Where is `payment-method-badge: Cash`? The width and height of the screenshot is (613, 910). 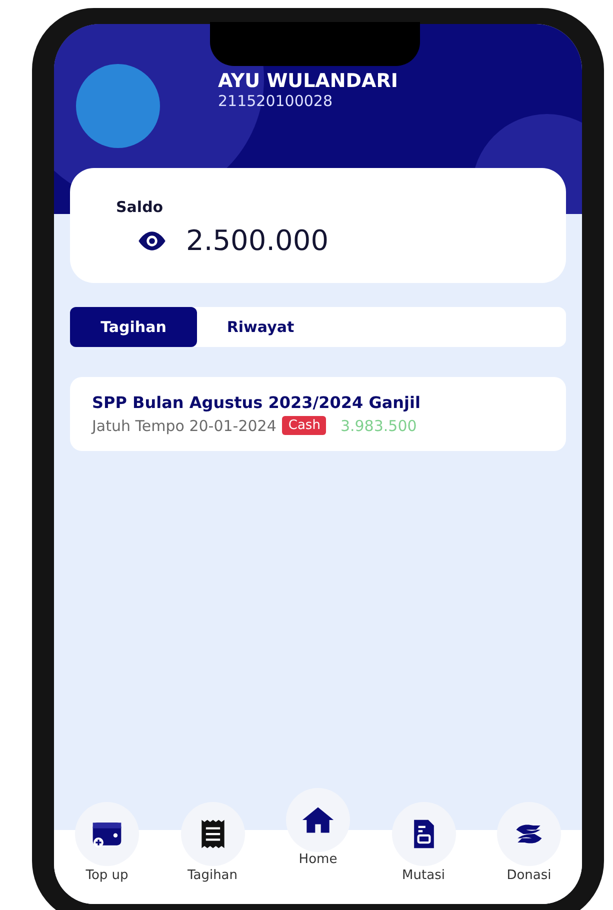 payment-method-badge: Cash is located at coordinates (304, 425).